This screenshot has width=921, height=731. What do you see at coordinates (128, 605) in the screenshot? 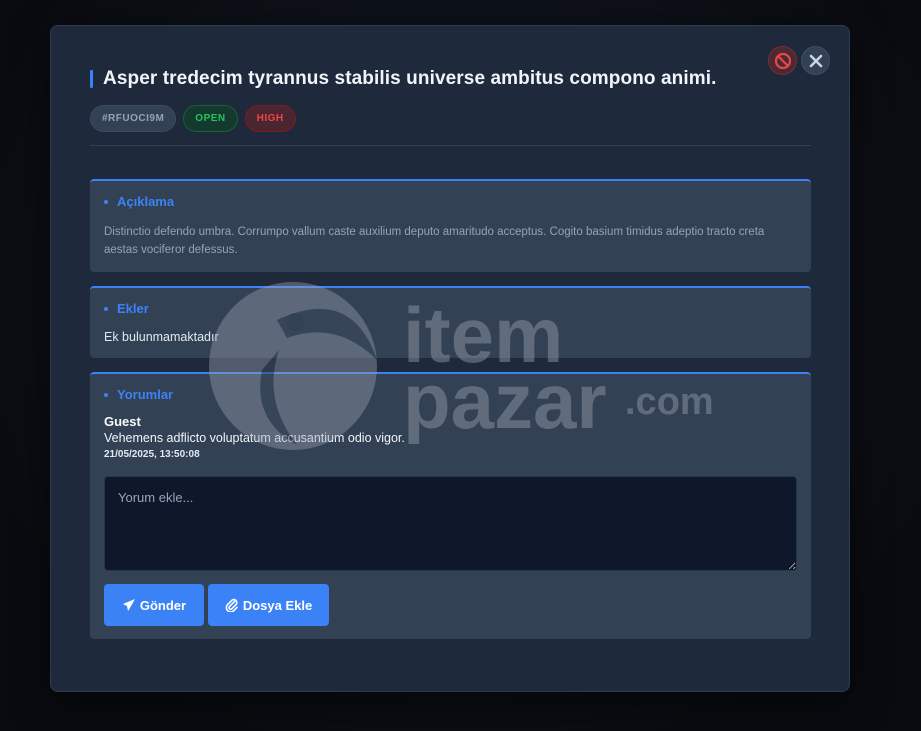
I see `paper-plane-icon` at bounding box center [128, 605].